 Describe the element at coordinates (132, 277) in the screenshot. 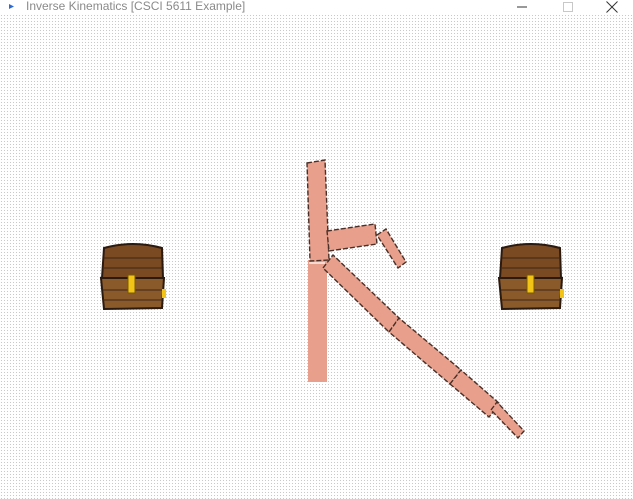

I see `treasure-chest-left` at that location.